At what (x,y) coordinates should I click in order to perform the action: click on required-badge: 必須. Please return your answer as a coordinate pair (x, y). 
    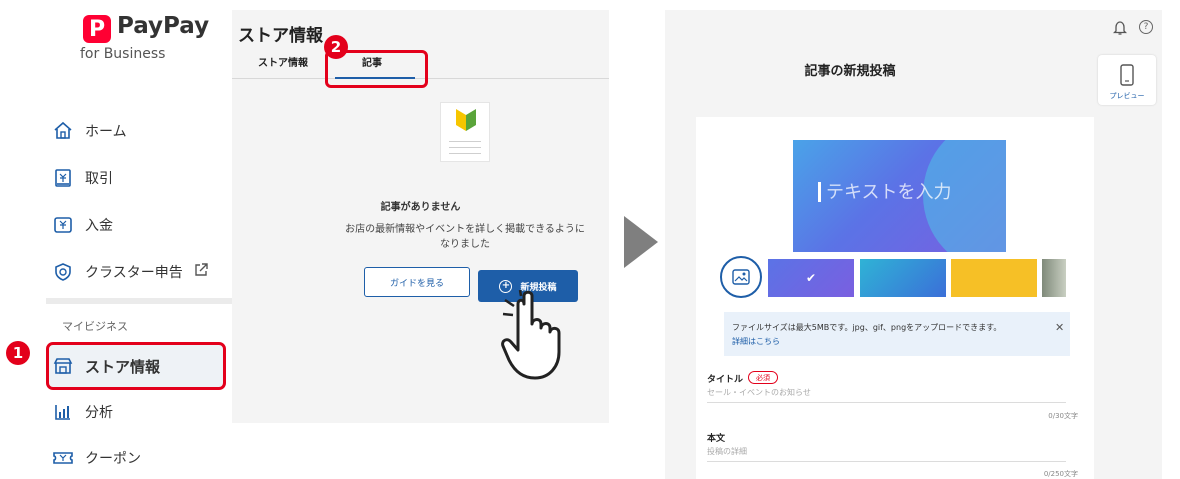
    Looking at the image, I should click on (763, 377).